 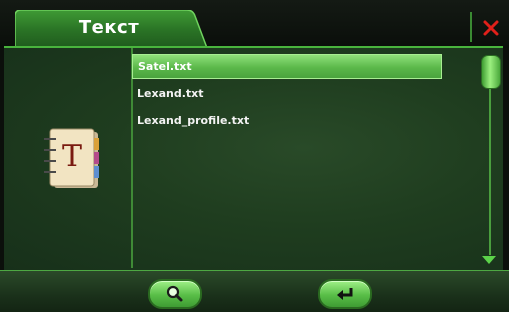 I want to click on page-title: Текст, so click(x=109, y=27).